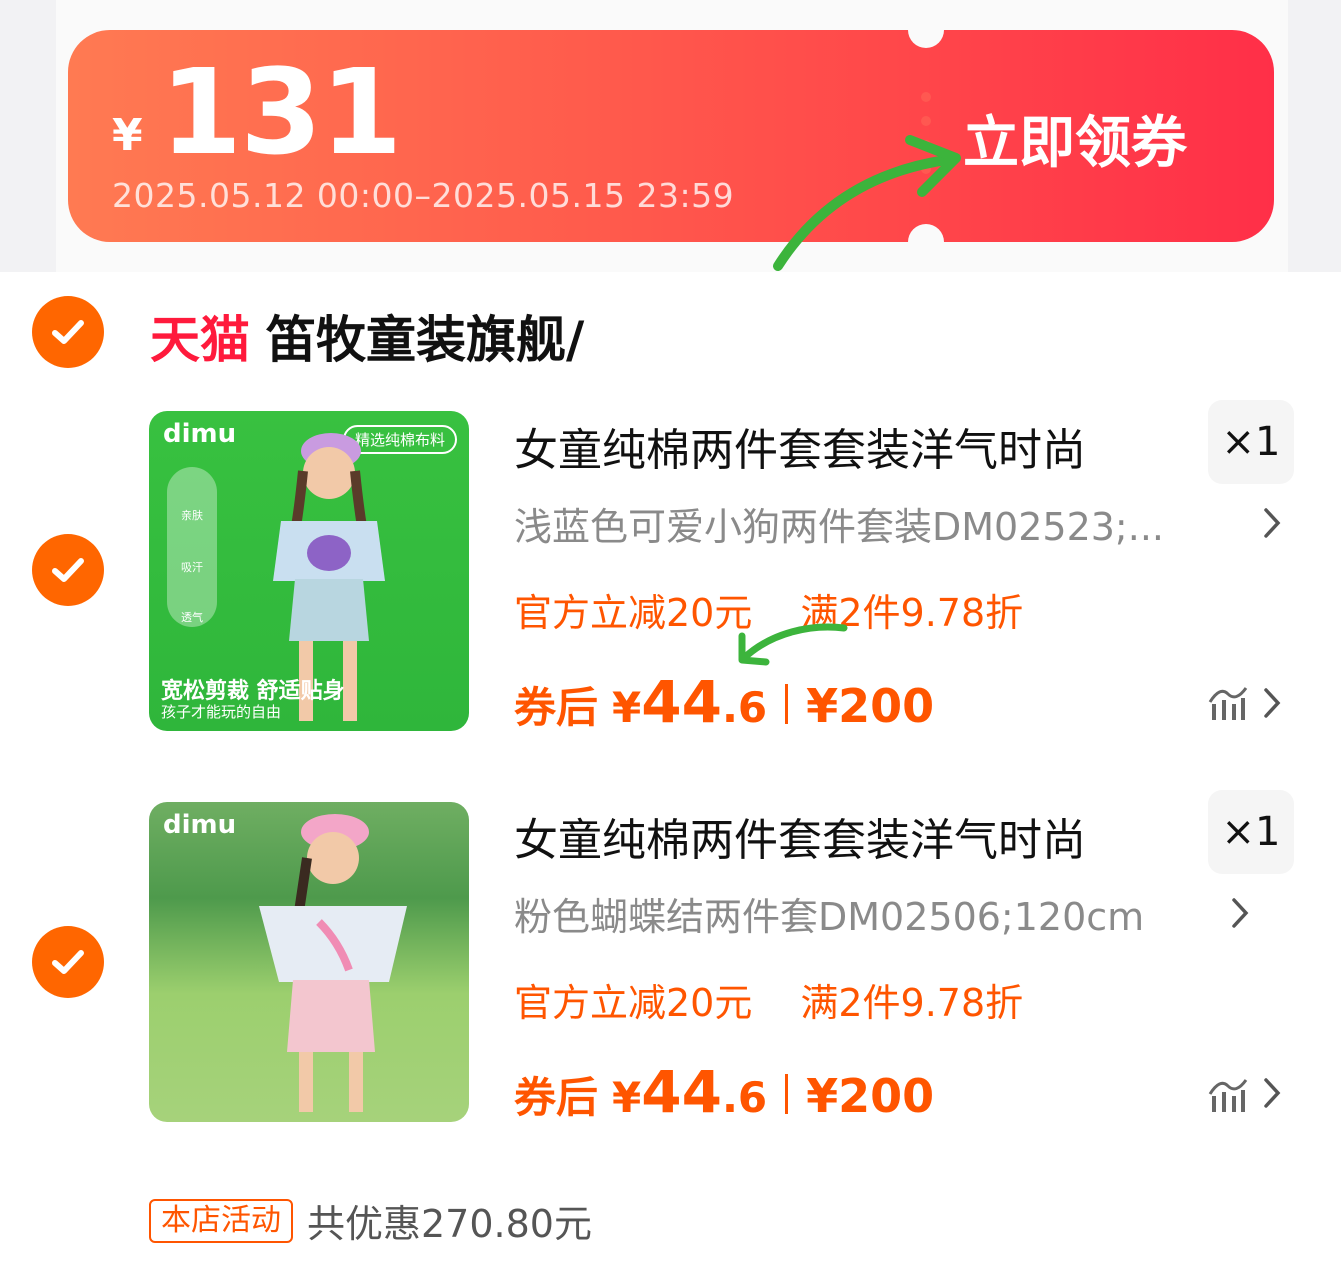 Image resolution: width=1341 pixels, height=1279 pixels. I want to click on tmall-logo: 天猫, so click(200, 340).